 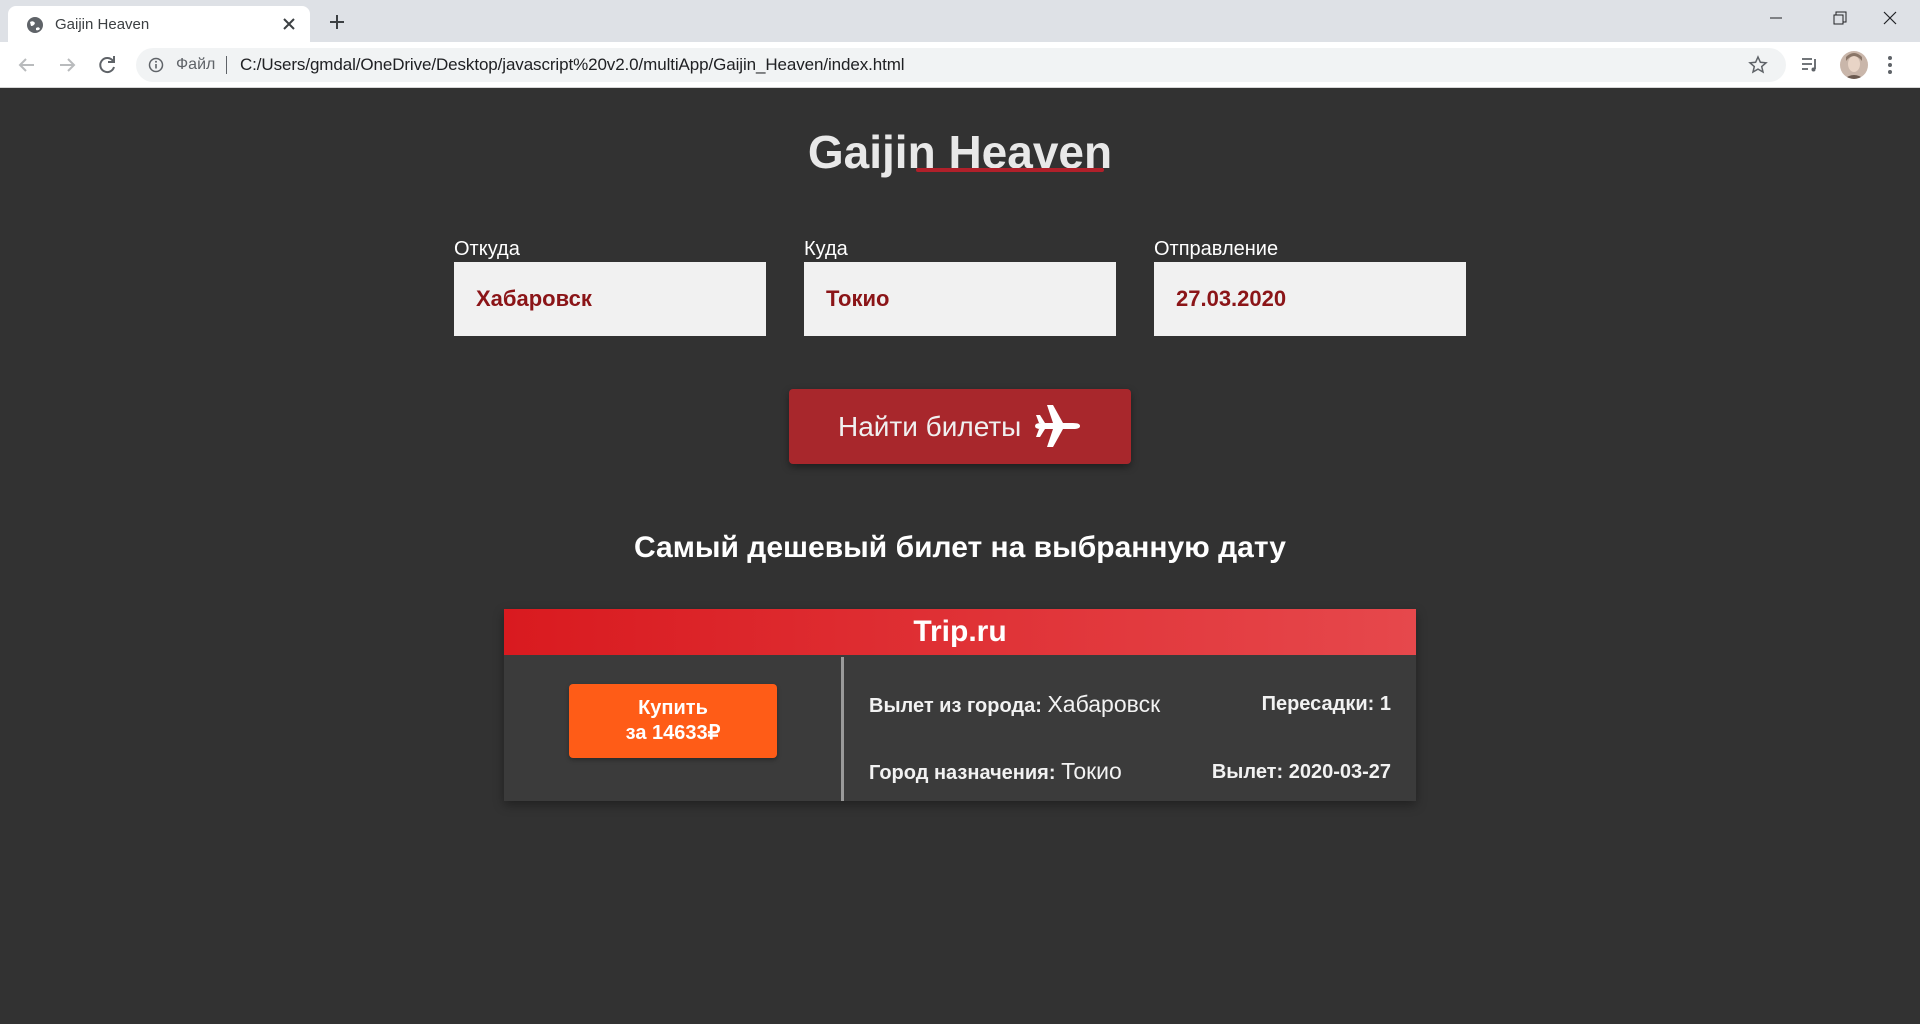 I want to click on ticket-provider: Trip.ru, so click(x=960, y=632).